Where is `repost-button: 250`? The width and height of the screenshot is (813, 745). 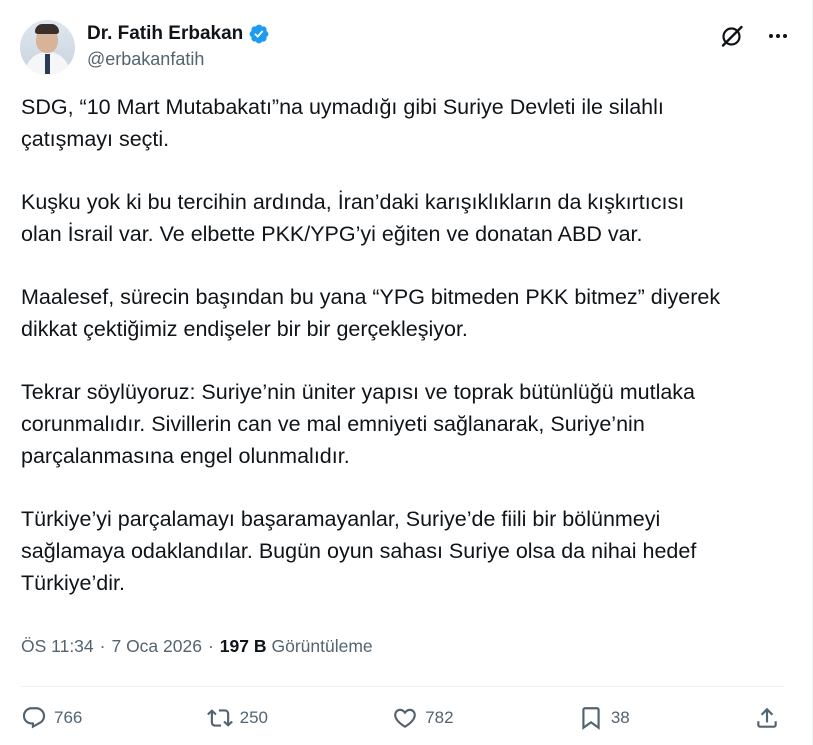
repost-button: 250 is located at coordinates (237, 718).